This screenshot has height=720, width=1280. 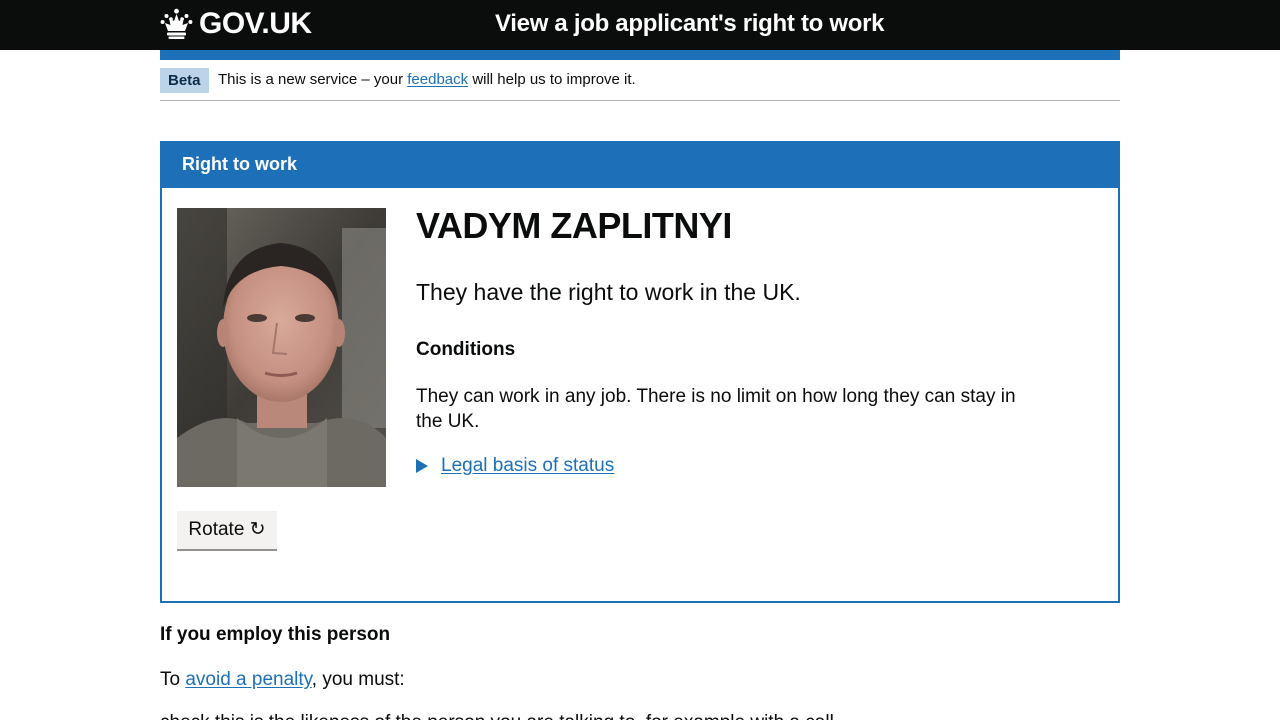 I want to click on beta-tag: Beta, so click(x=184, y=80).